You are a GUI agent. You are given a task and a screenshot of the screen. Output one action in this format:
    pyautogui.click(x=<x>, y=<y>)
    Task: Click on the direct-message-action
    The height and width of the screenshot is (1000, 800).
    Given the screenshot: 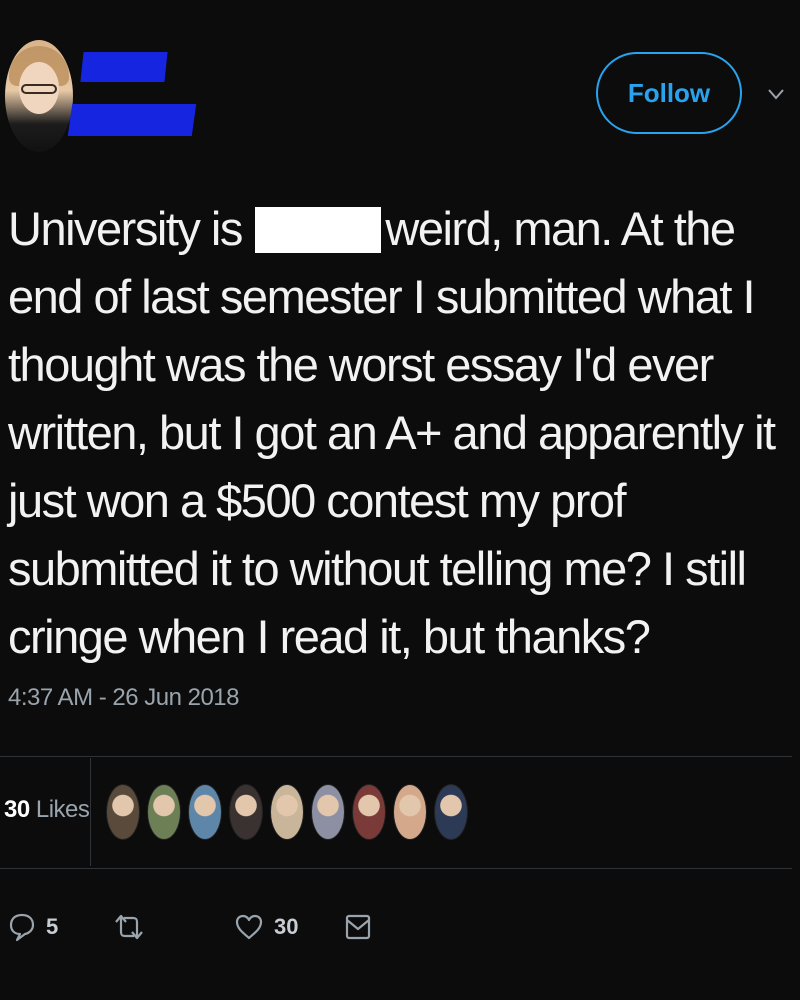 What is the action you would take?
    pyautogui.click(x=358, y=927)
    